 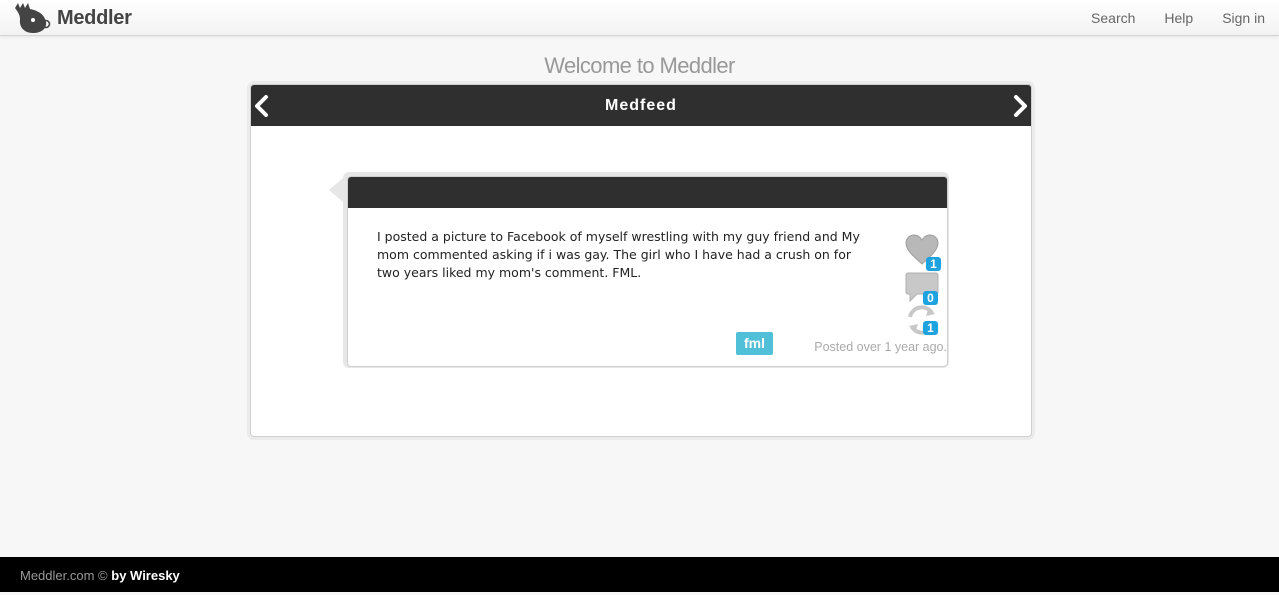 I want to click on page-title: Welcome to Meddler, so click(x=639, y=65).